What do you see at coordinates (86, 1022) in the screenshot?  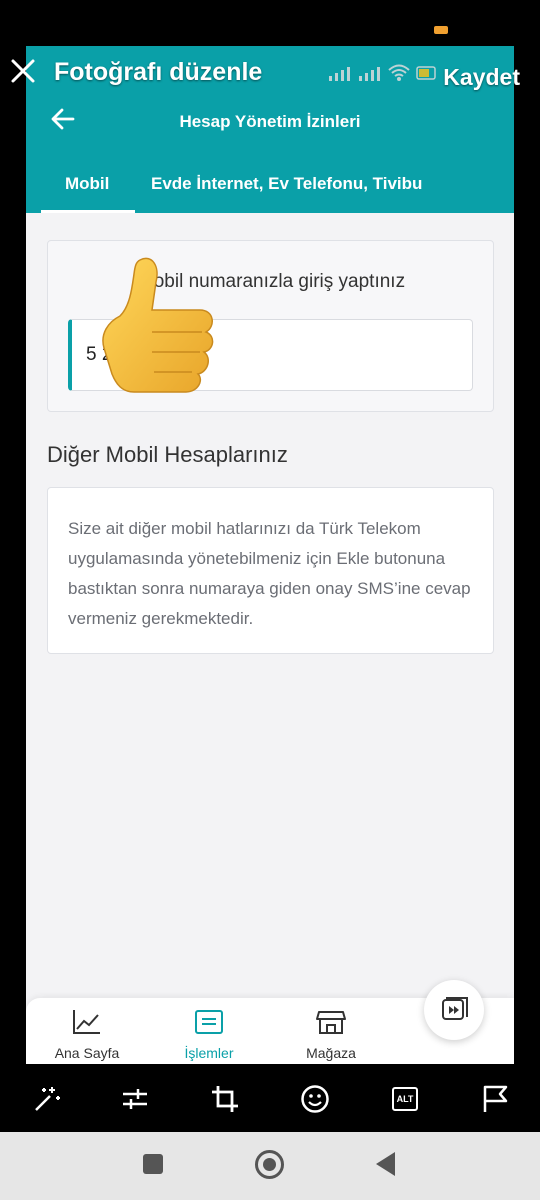 I see `chart-line-icon` at bounding box center [86, 1022].